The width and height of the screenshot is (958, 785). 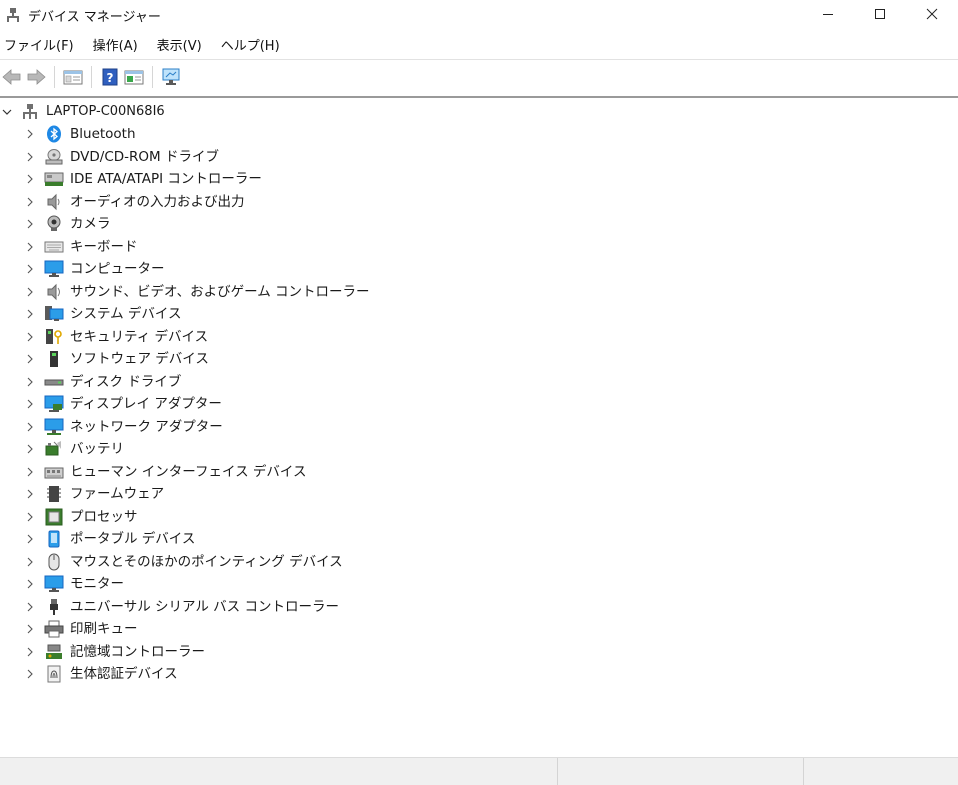 I want to click on forward-button, so click(x=36, y=77).